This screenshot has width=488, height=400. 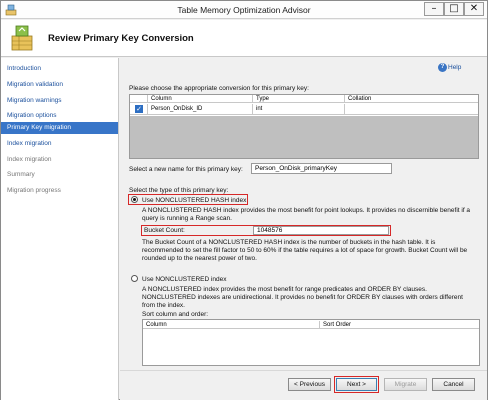 What do you see at coordinates (299, 99) in the screenshot?
I see `grid-header-type: Type` at bounding box center [299, 99].